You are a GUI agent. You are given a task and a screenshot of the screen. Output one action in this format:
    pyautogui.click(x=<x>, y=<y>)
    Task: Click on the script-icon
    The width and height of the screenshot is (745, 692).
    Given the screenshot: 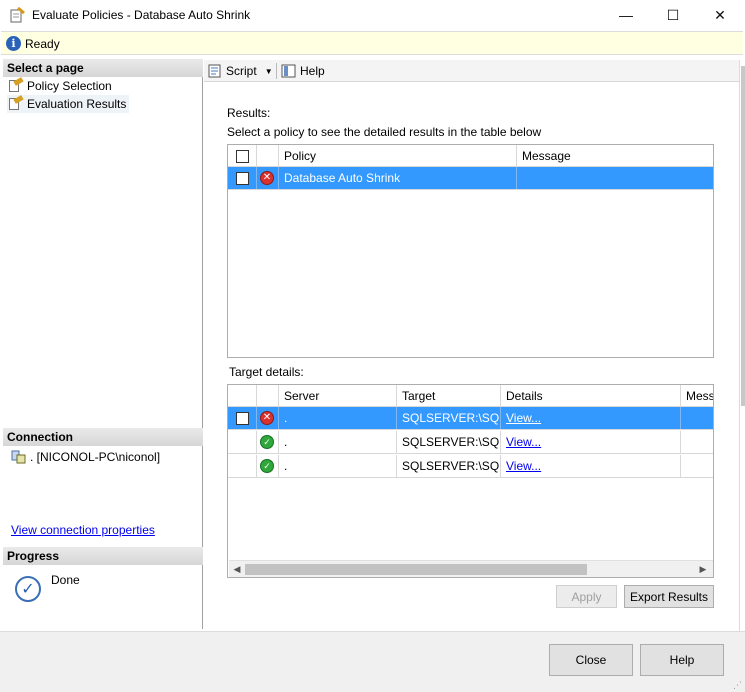 What is the action you would take?
    pyautogui.click(x=215, y=71)
    